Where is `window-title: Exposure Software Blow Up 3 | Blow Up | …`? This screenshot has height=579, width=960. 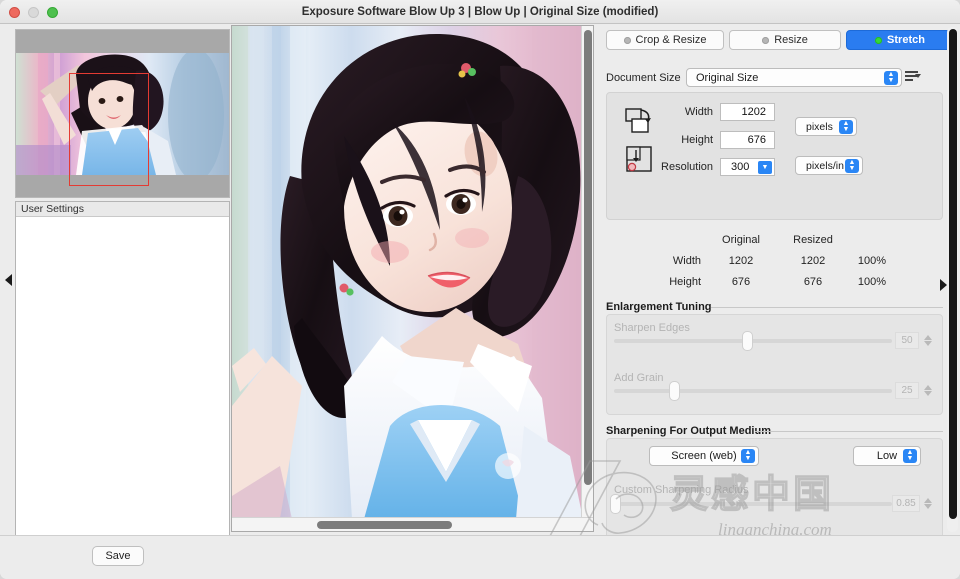
window-title: Exposure Software Blow Up 3 | Blow Up | … is located at coordinates (480, 12).